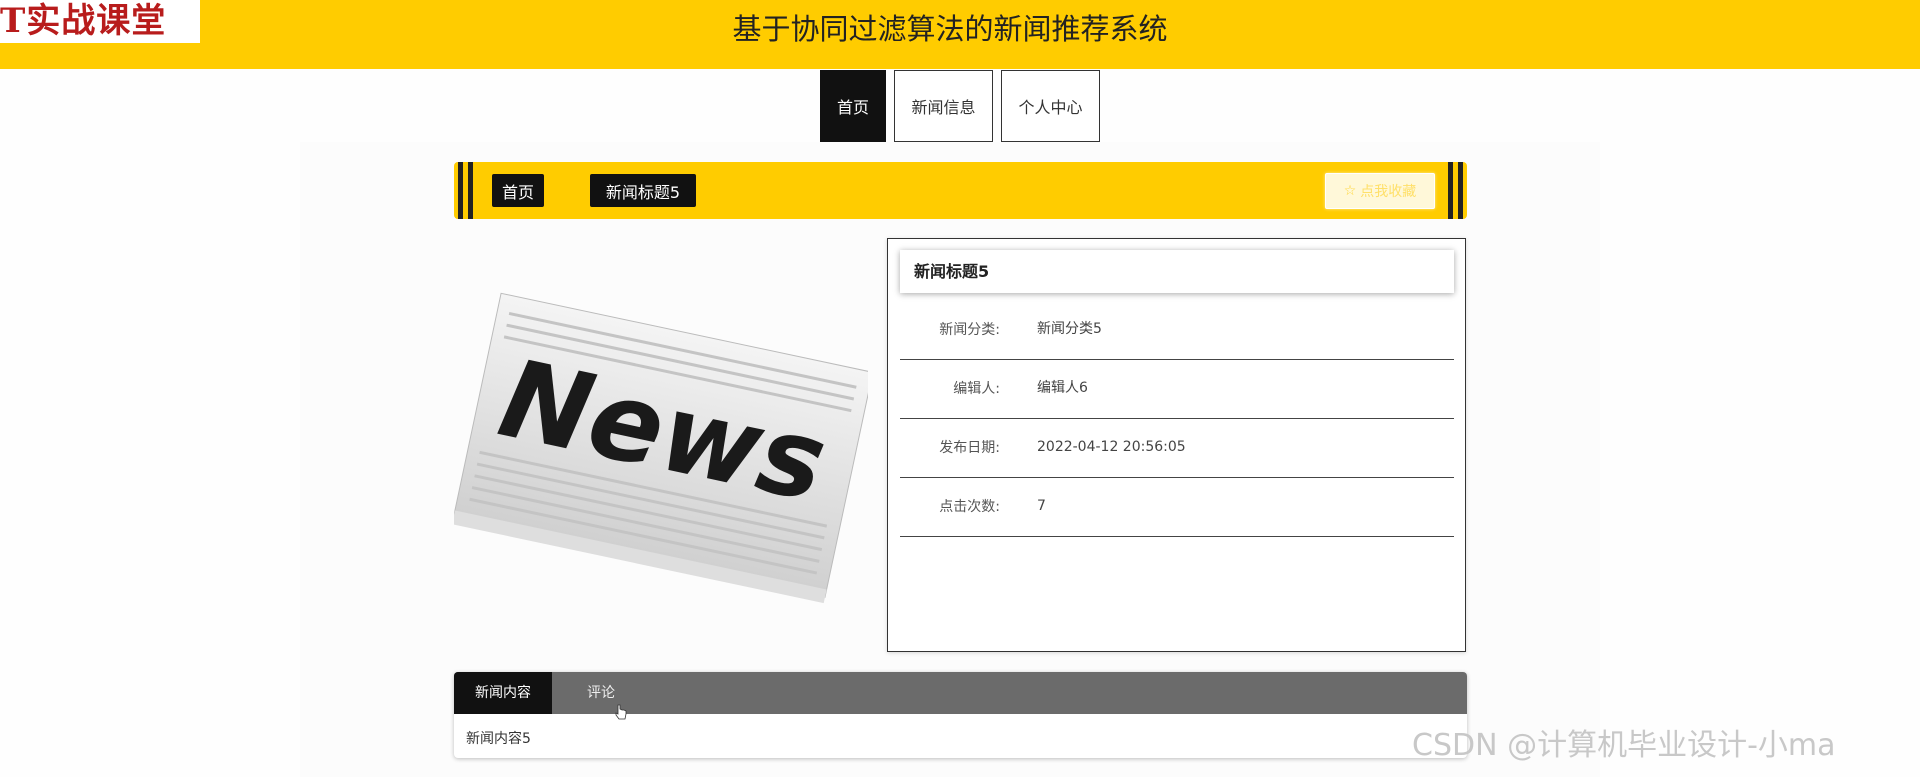 This screenshot has height=777, width=1920. What do you see at coordinates (601, 693) in the screenshot?
I see `tab-comments: 评论` at bounding box center [601, 693].